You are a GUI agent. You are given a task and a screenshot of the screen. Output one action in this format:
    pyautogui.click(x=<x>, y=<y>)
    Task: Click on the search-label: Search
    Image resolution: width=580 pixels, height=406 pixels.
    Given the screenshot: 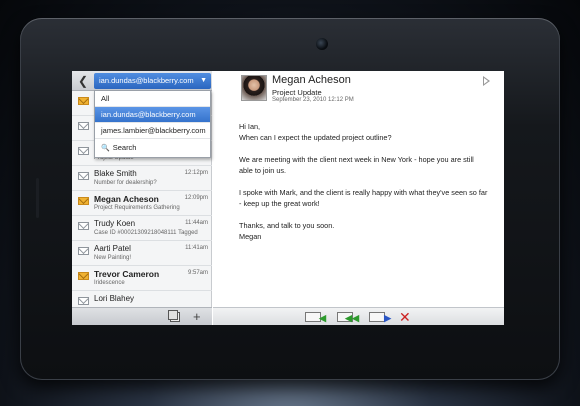 What is the action you would take?
    pyautogui.click(x=124, y=147)
    